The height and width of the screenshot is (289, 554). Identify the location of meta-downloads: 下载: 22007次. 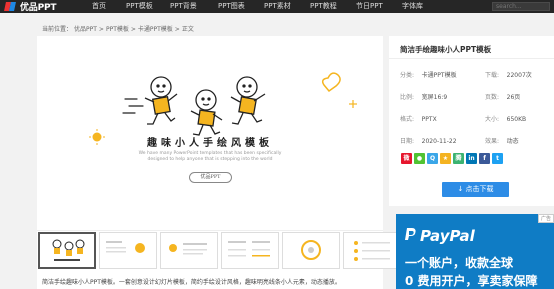
(508, 74).